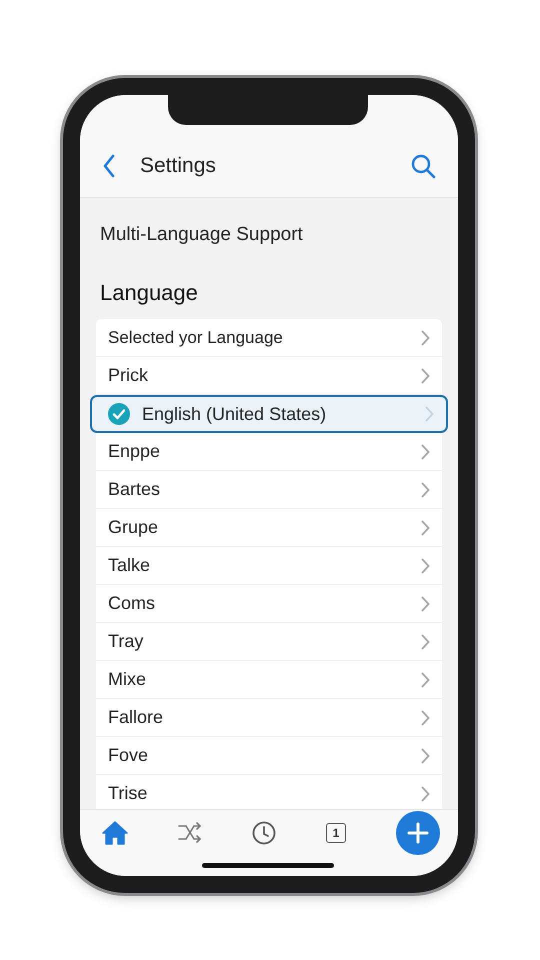 This screenshot has width=540, height=960. Describe the element at coordinates (202, 235) in the screenshot. I see `section-title: Multi-Language Support` at that location.